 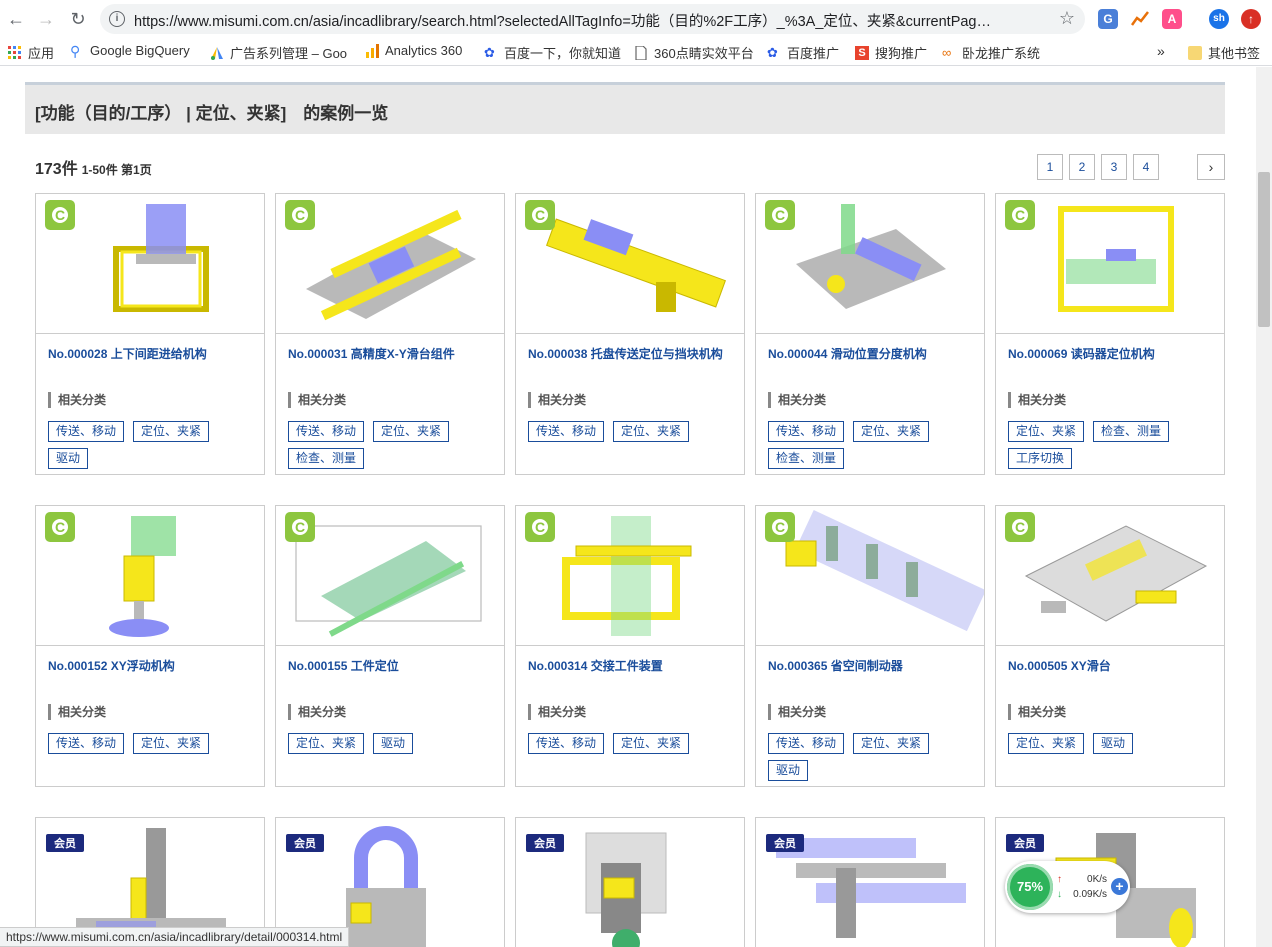 I want to click on case-title-link: No.000069 读码器定位机构, so click(x=1081, y=353).